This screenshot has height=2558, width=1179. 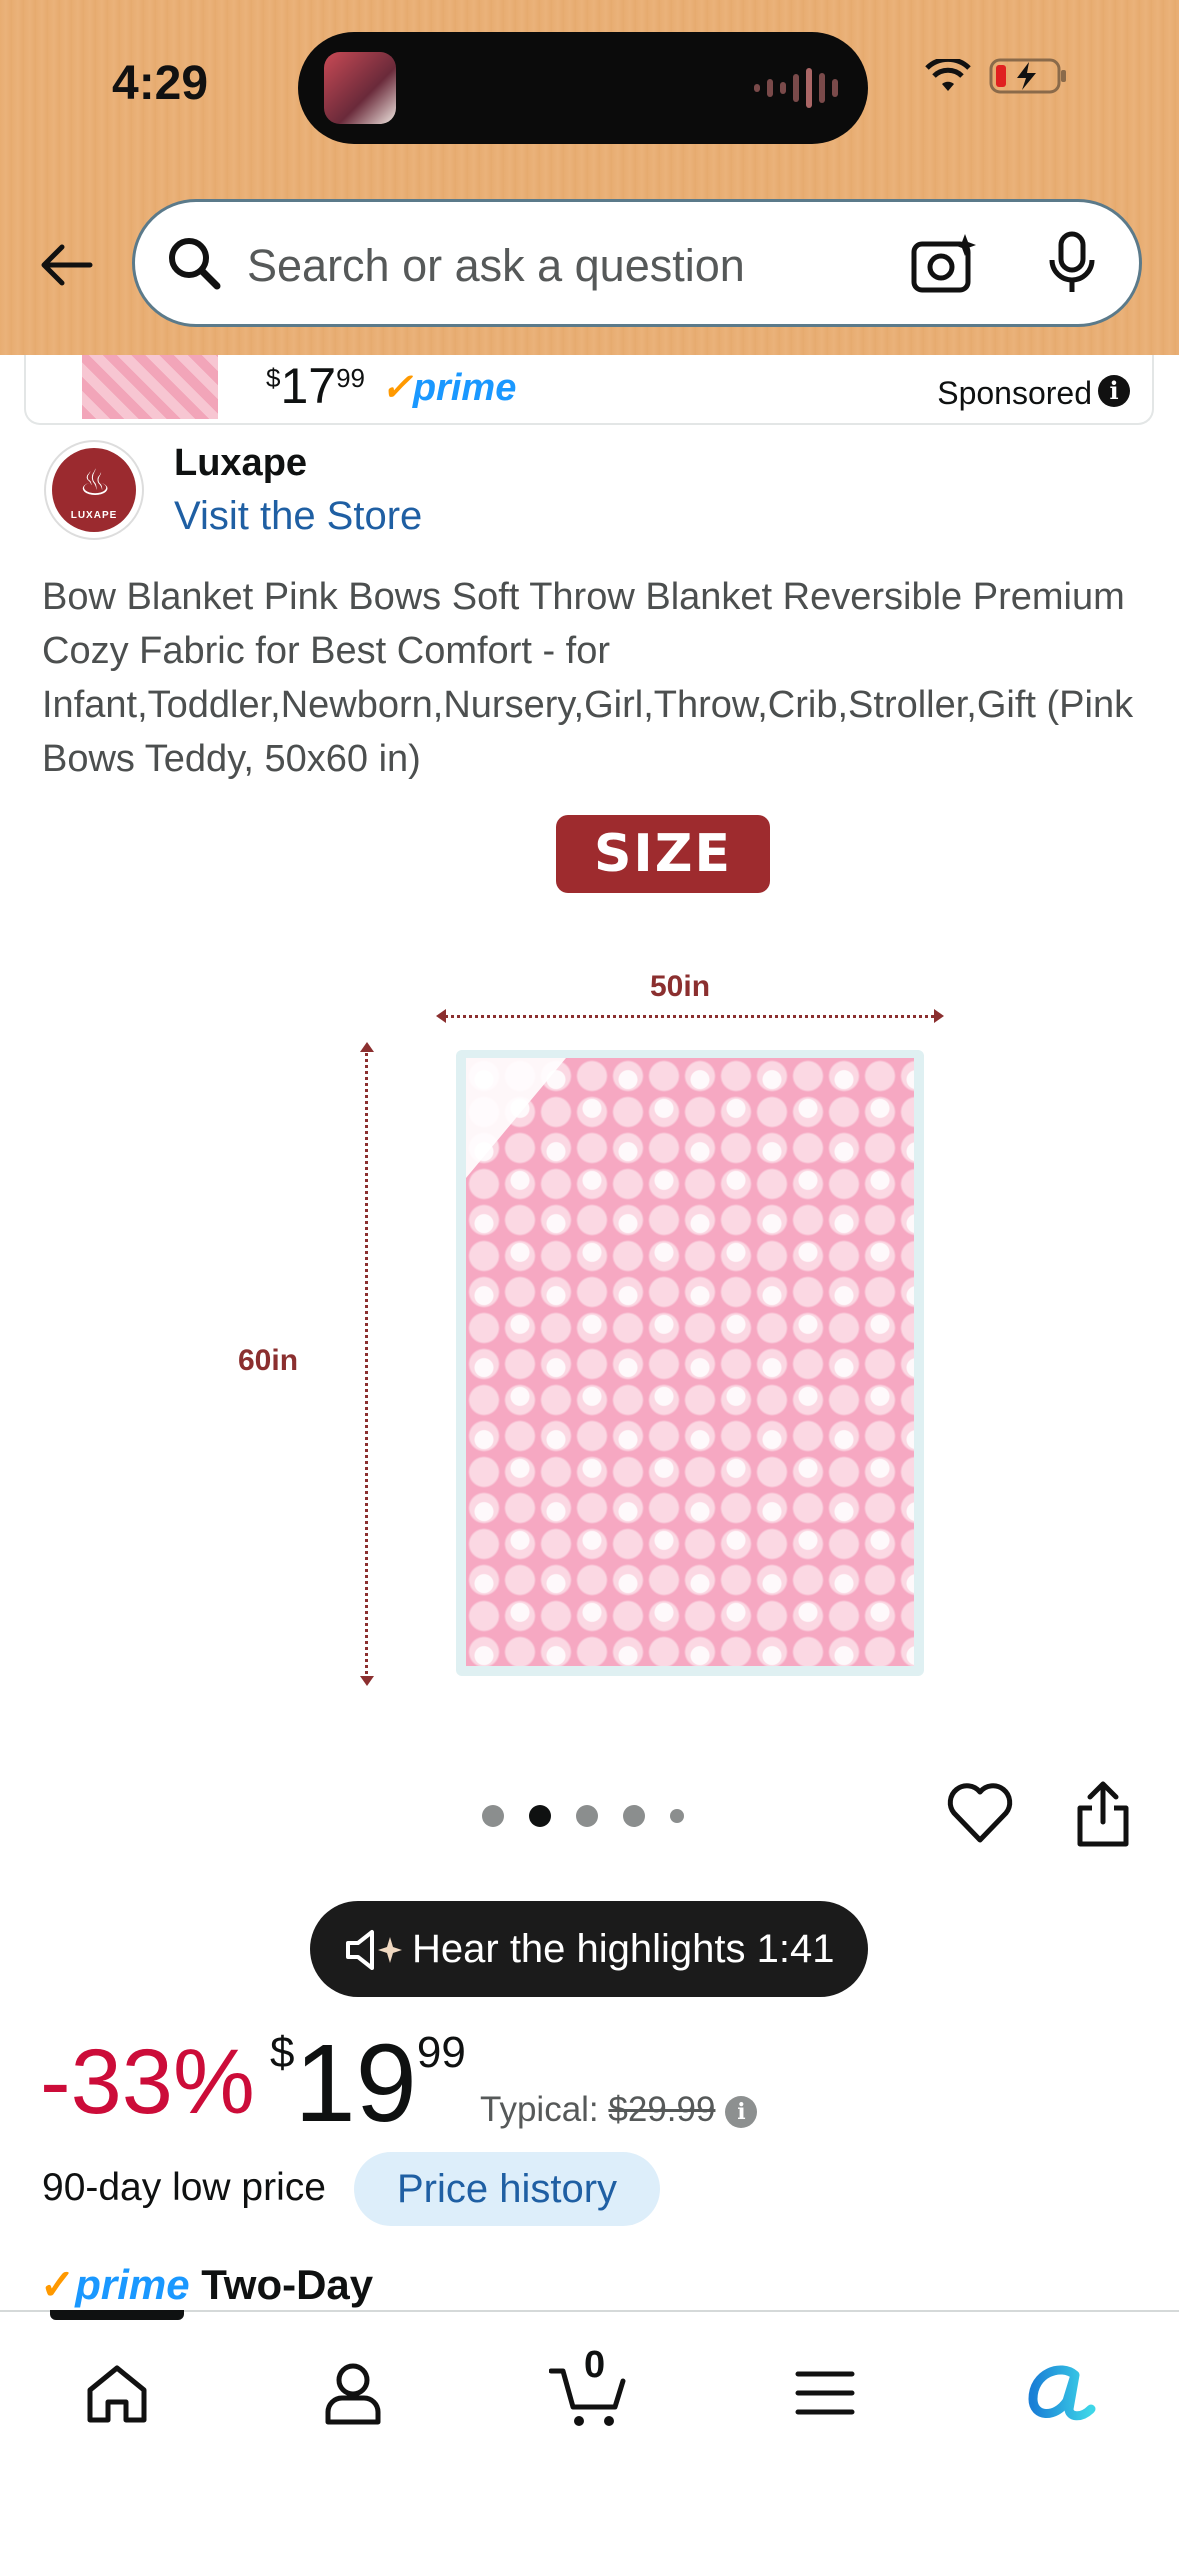 I want to click on blanket-bow-pattern, so click(x=690, y=1362).